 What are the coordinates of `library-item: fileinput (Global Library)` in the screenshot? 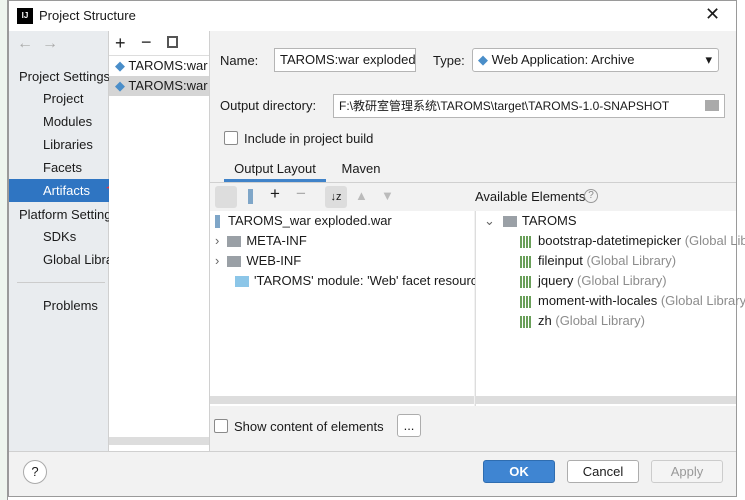 It's located at (598, 261).